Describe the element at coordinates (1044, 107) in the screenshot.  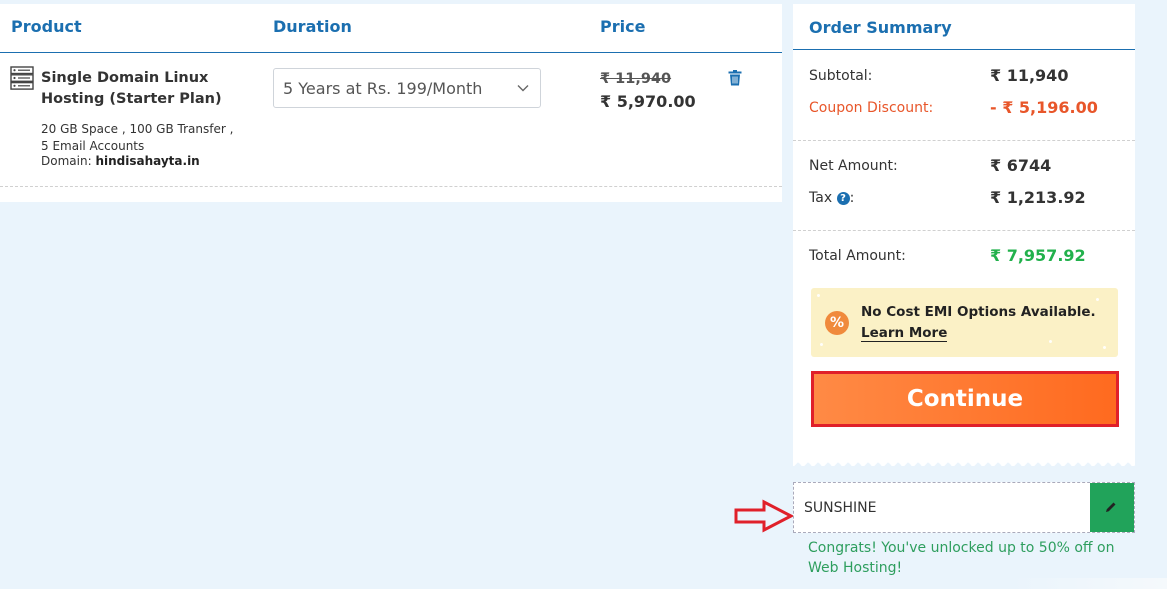
I see `coupon-discount-value: - ₹ 5,196.00` at that location.